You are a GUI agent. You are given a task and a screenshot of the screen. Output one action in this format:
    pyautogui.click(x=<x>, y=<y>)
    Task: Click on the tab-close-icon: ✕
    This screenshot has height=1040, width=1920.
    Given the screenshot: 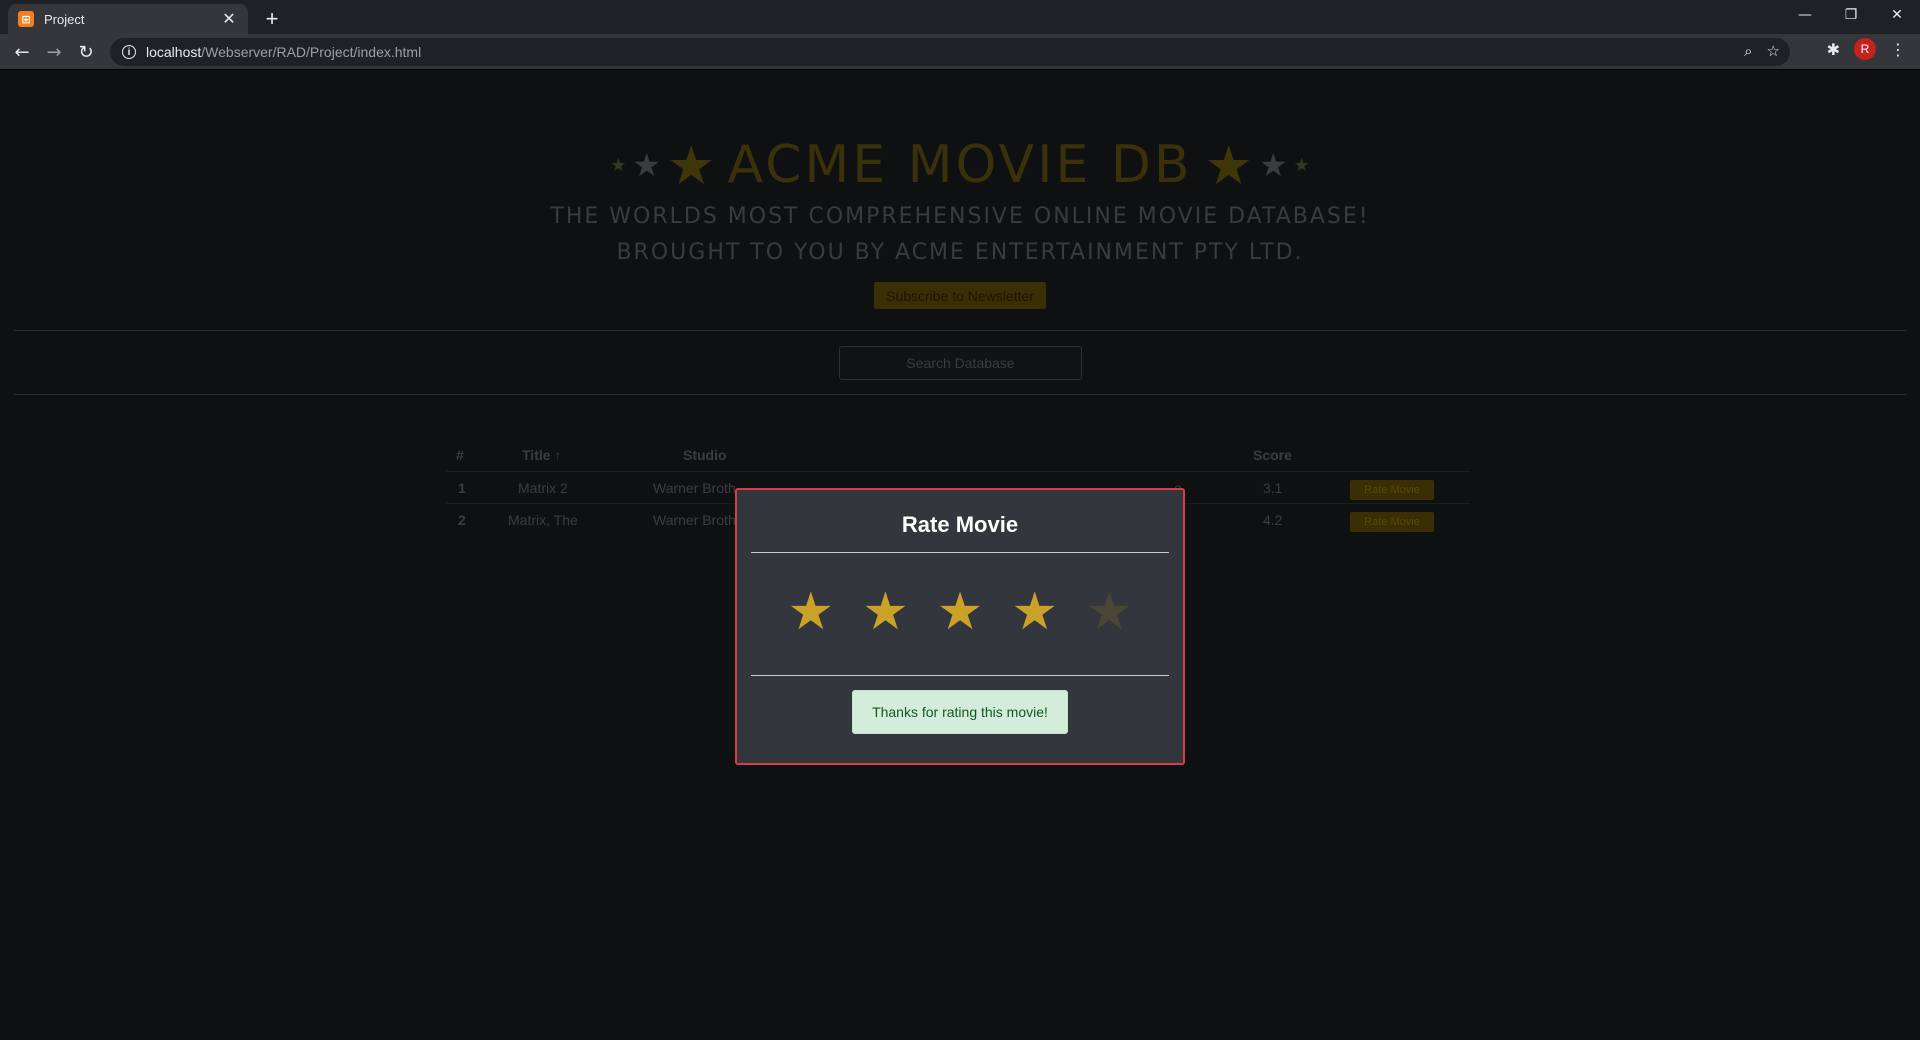 What is the action you would take?
    pyautogui.click(x=229, y=19)
    